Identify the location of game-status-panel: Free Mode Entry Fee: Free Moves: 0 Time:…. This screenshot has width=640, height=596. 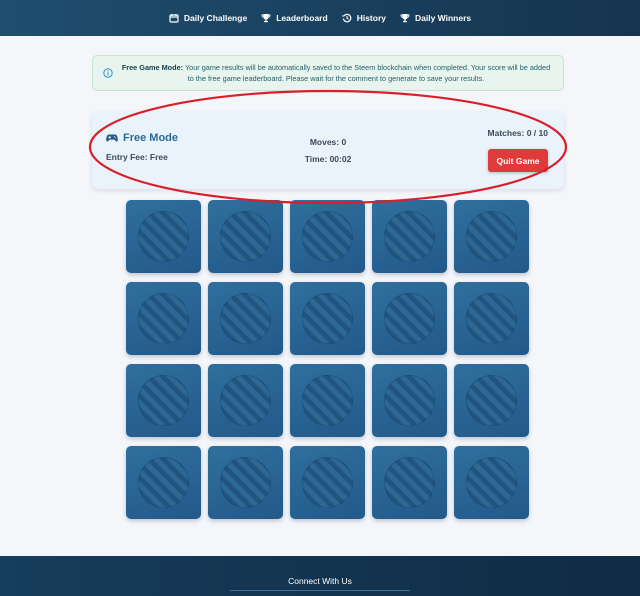
(328, 150).